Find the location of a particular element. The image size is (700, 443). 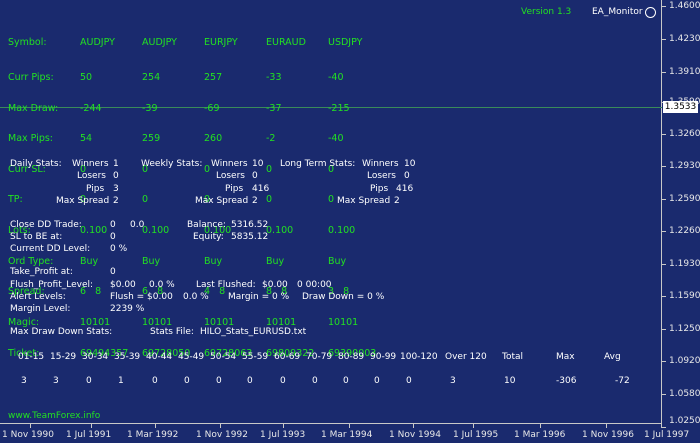

cell: -2 is located at coordinates (271, 139).